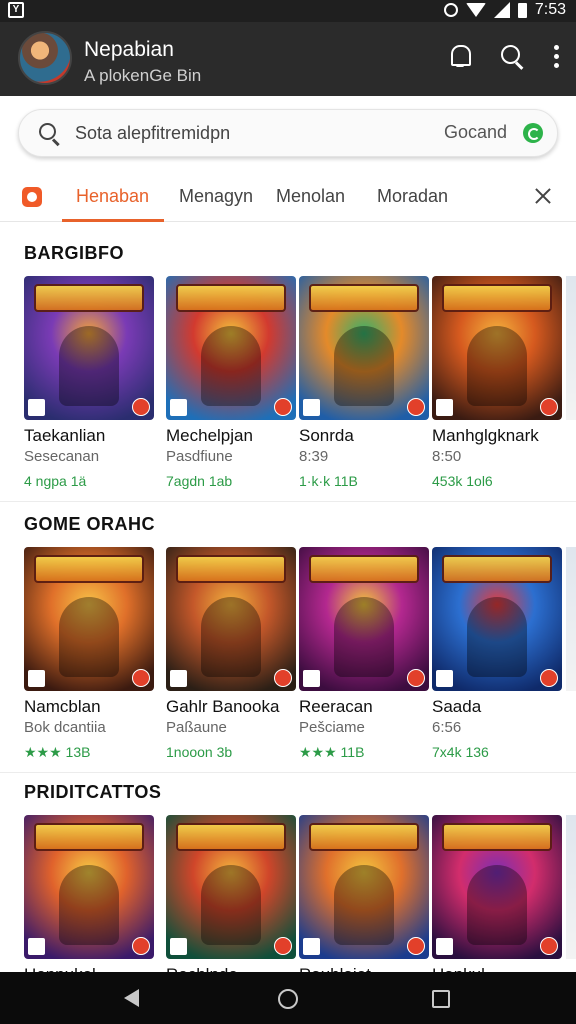 The image size is (576, 1024). Describe the element at coordinates (326, 435) in the screenshot. I see `game-title: Sonrda` at that location.